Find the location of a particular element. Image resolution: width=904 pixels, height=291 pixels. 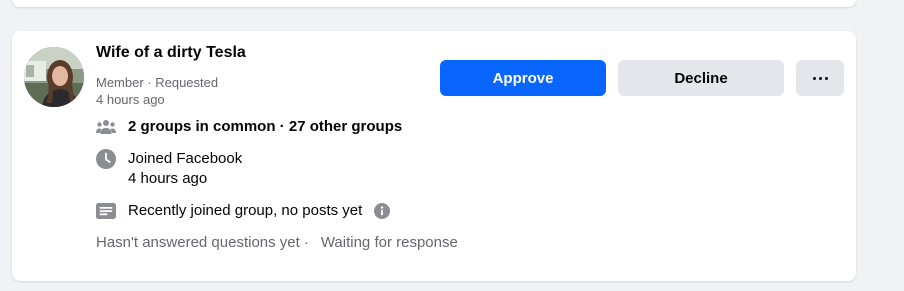

approve-button: Approve is located at coordinates (523, 78).